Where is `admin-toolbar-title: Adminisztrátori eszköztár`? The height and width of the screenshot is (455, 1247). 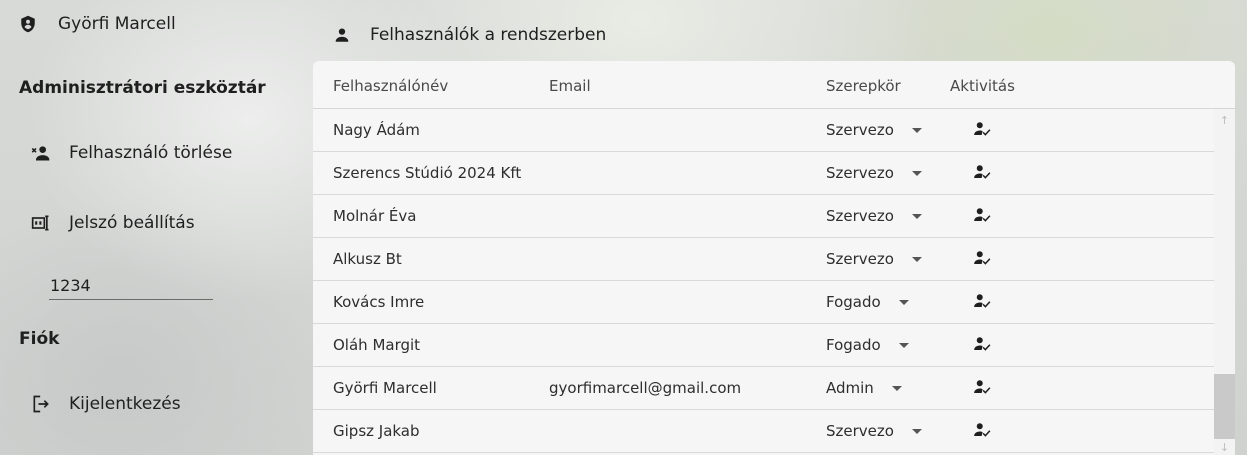
admin-toolbar-title: Adminisztrátori eszköztár is located at coordinates (142, 88).